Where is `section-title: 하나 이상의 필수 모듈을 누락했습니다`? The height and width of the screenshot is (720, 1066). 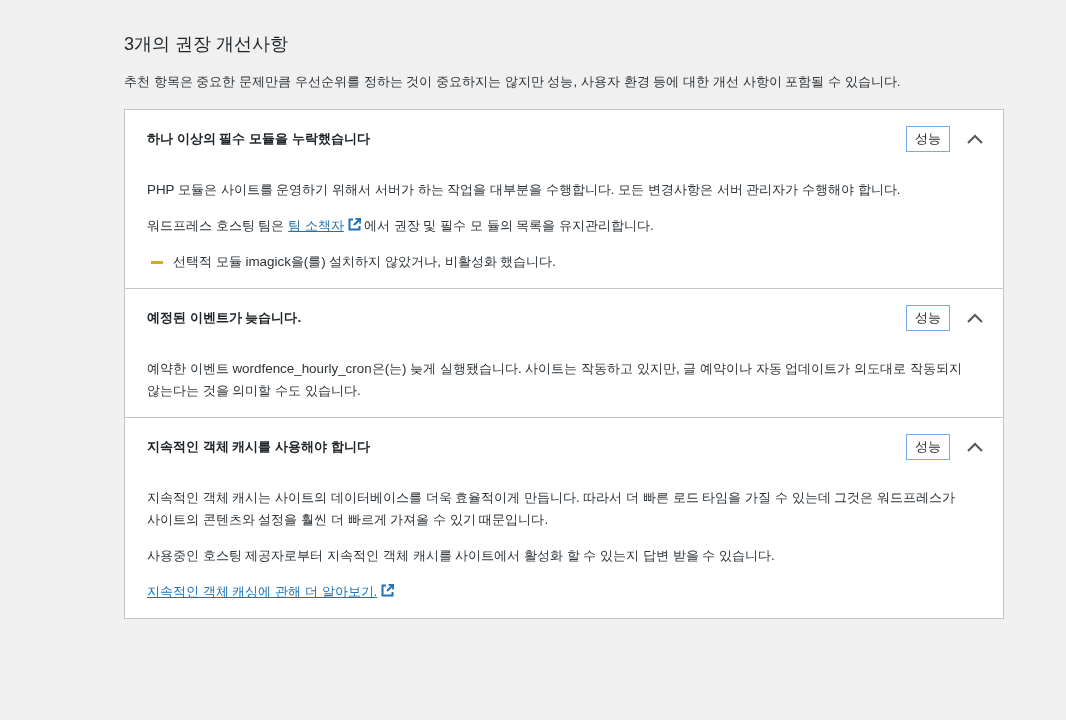
section-title: 하나 이상의 필수 모듈을 누락했습니다 is located at coordinates (259, 138).